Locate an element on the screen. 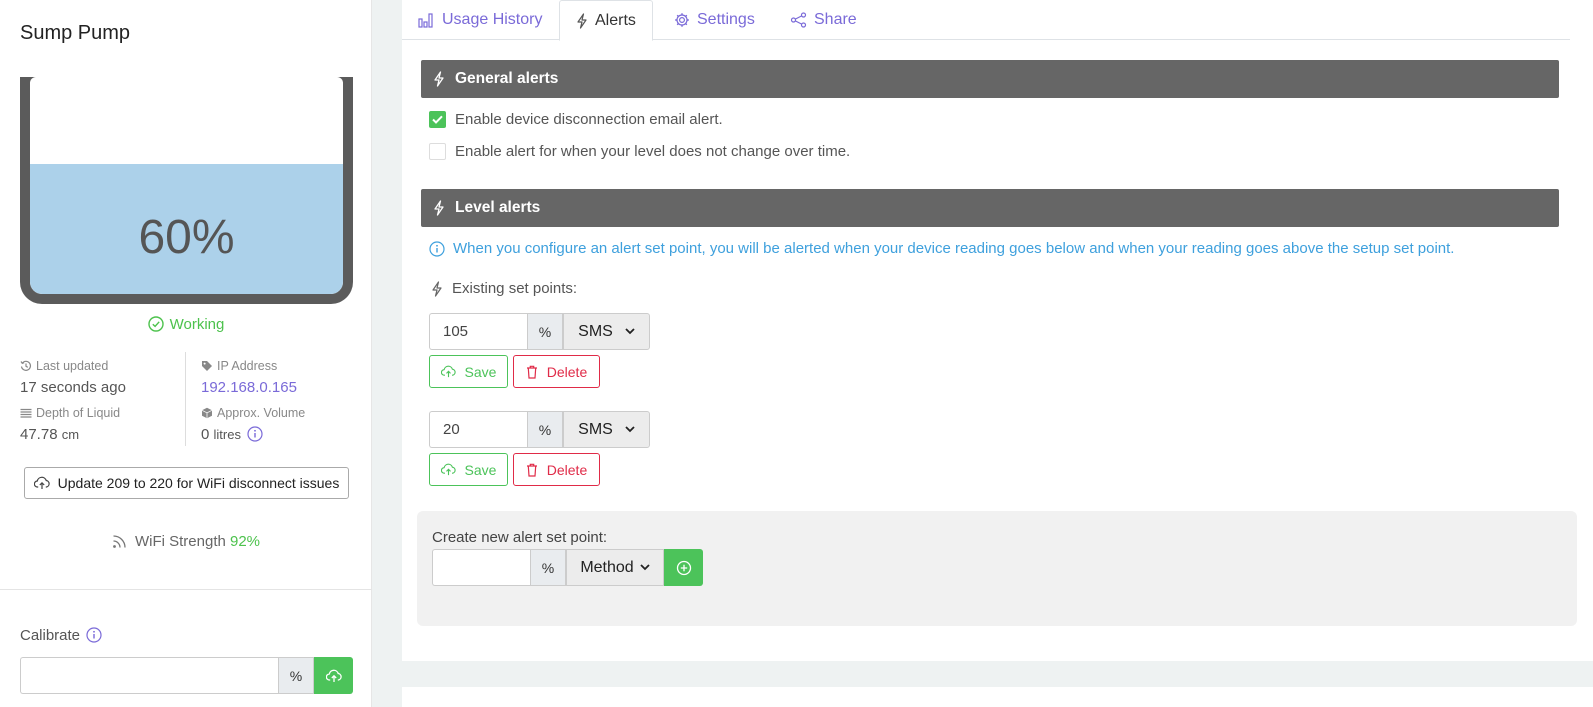 This screenshot has width=1593, height=707. disconnection-alert-checkbox is located at coordinates (437, 119).